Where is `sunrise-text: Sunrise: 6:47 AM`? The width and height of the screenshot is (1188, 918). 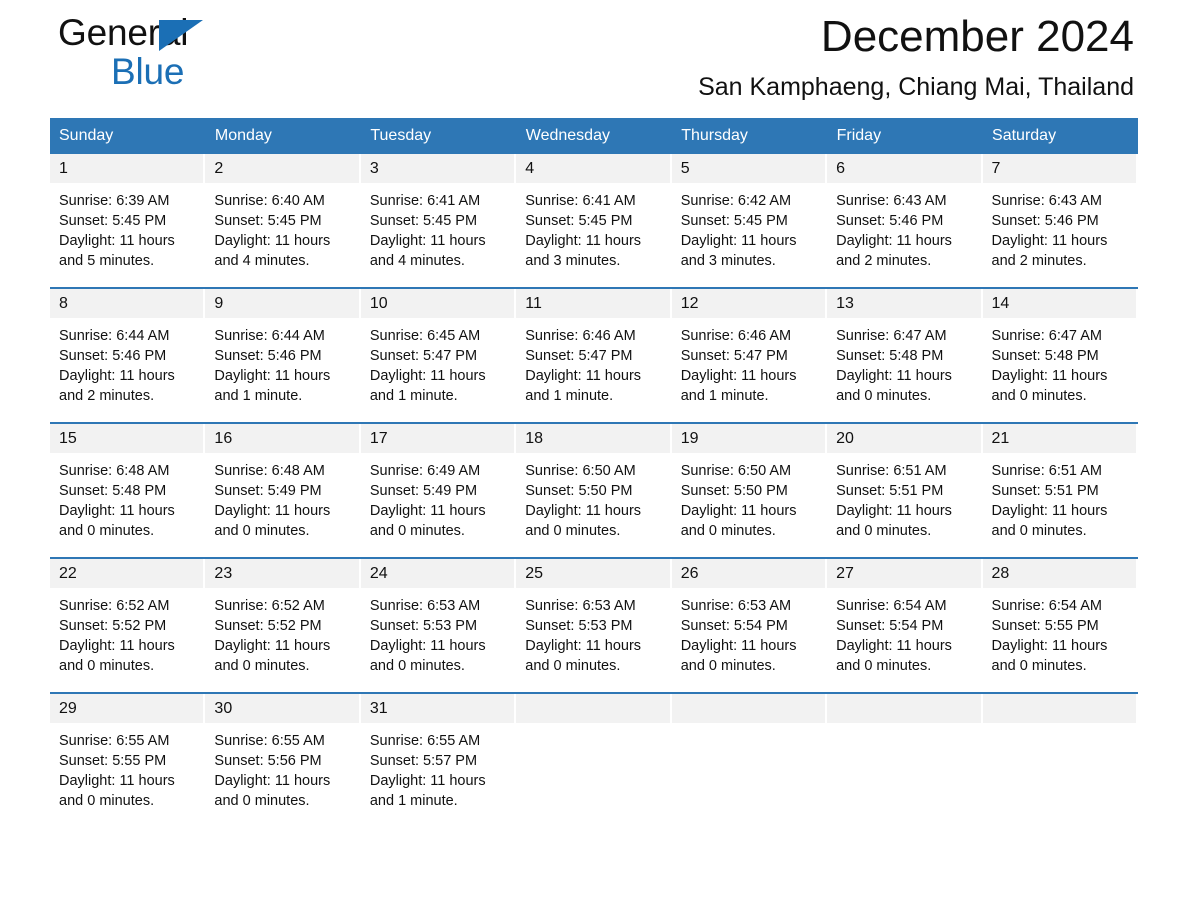 sunrise-text: Sunrise: 6:47 AM is located at coordinates (891, 336).